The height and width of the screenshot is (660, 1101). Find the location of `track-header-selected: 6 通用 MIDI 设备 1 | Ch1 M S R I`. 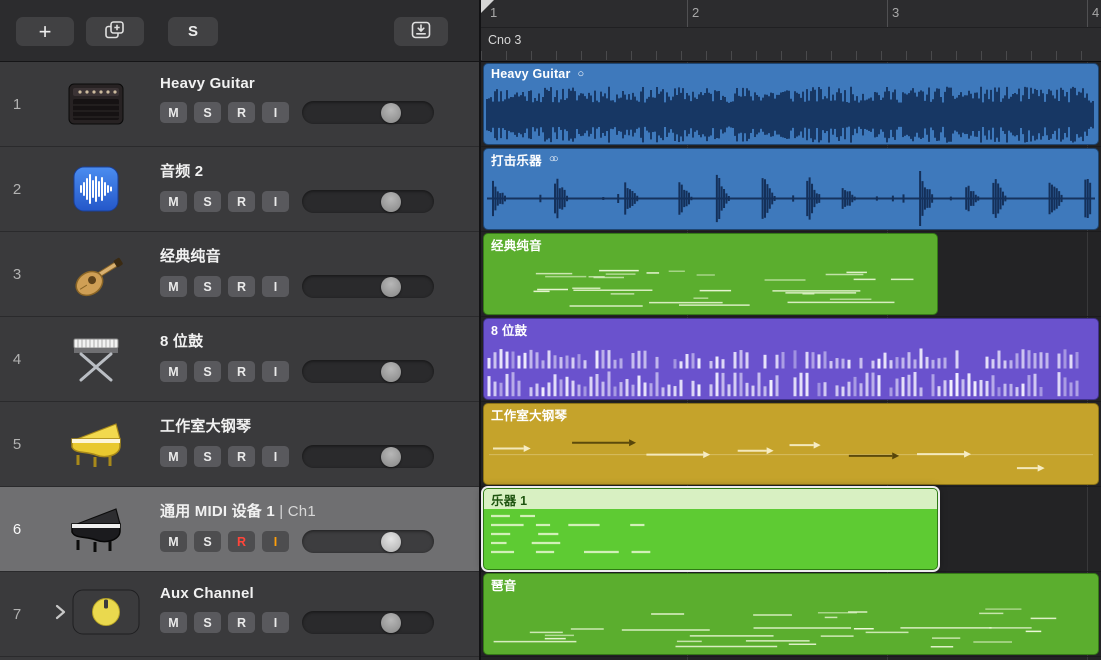

track-header-selected: 6 通用 MIDI 设备 1 | Ch1 M S R I is located at coordinates (239, 529).